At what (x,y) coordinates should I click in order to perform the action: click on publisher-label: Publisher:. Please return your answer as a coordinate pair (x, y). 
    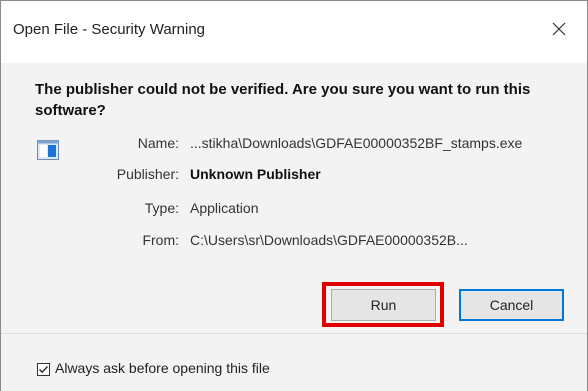
    Looking at the image, I should click on (147, 174).